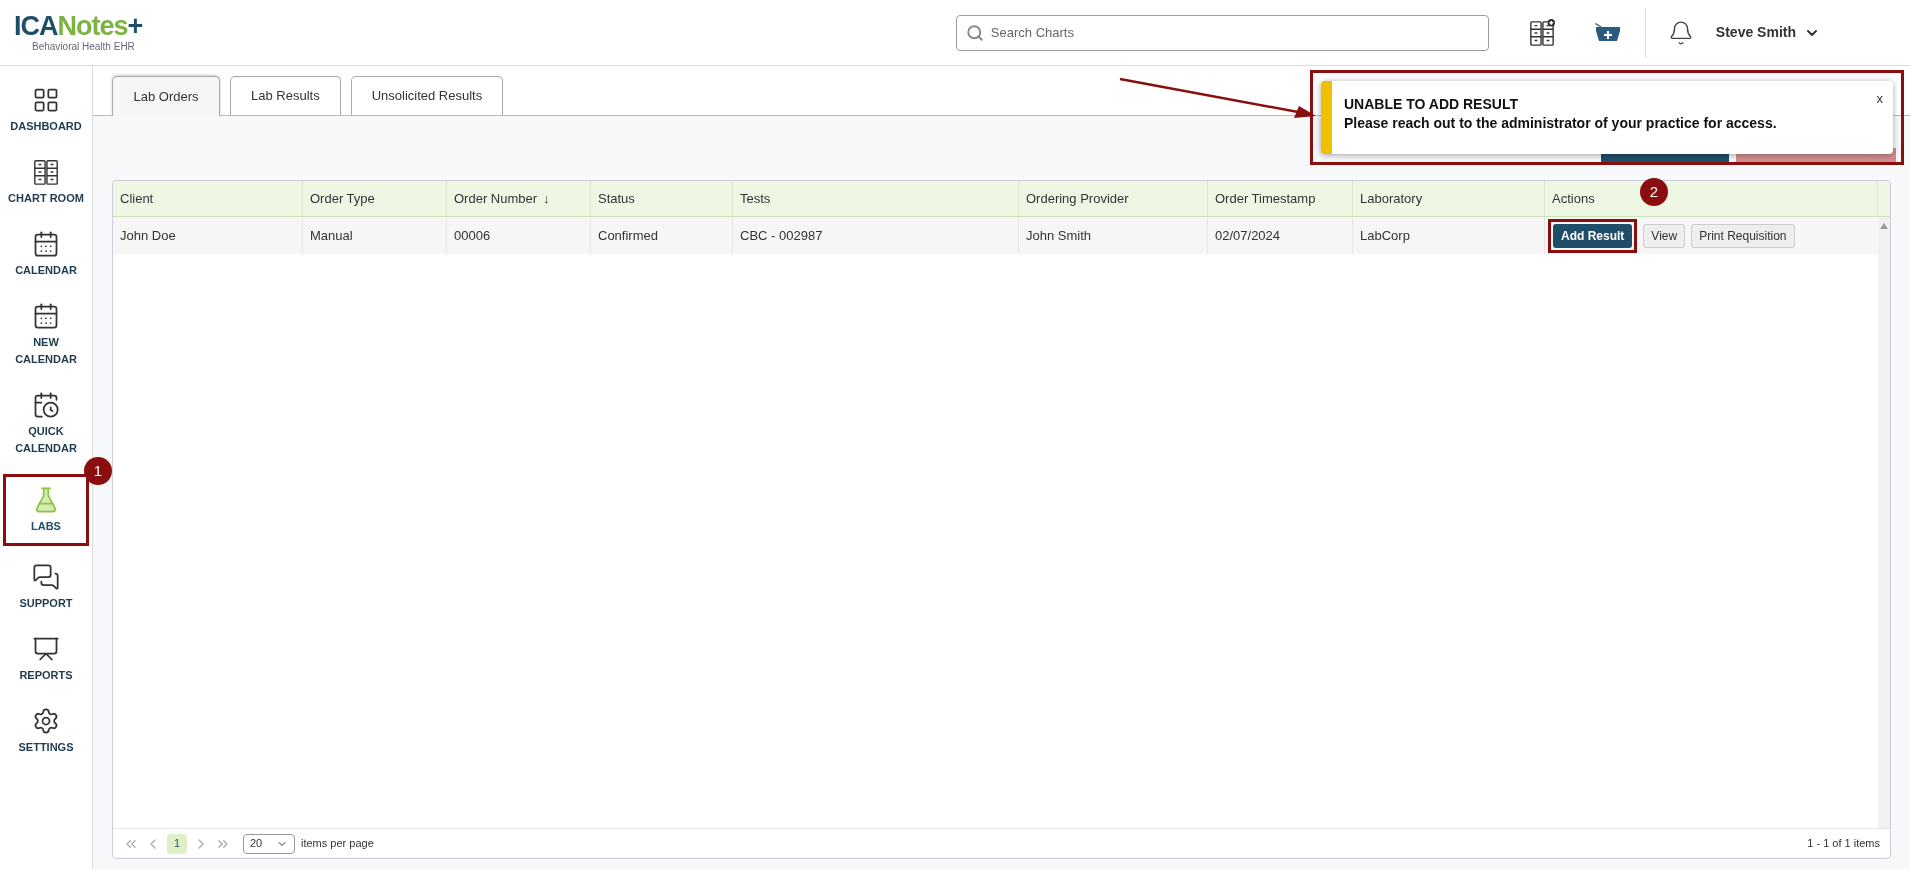  I want to click on page-size-select: 20, so click(269, 843).